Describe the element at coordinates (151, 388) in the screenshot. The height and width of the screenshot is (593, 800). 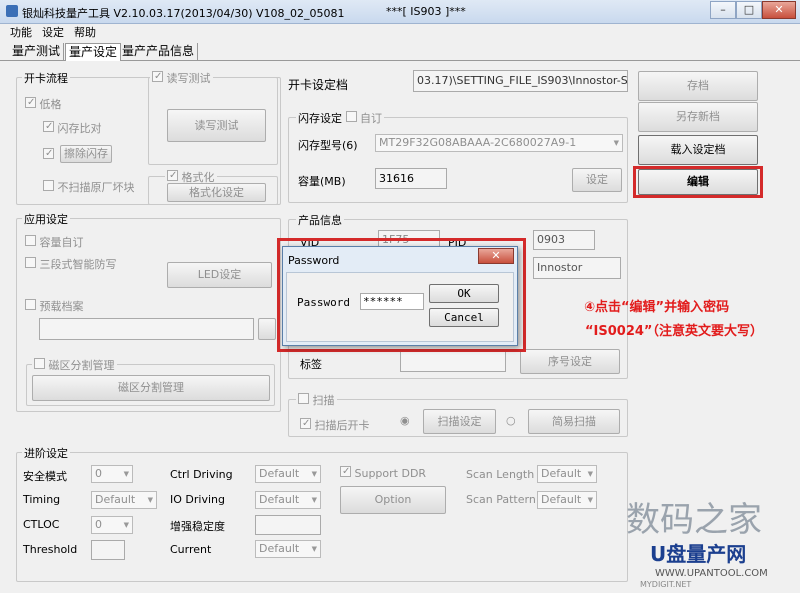
I see `partition-manage-button: 磁区分割管理` at that location.